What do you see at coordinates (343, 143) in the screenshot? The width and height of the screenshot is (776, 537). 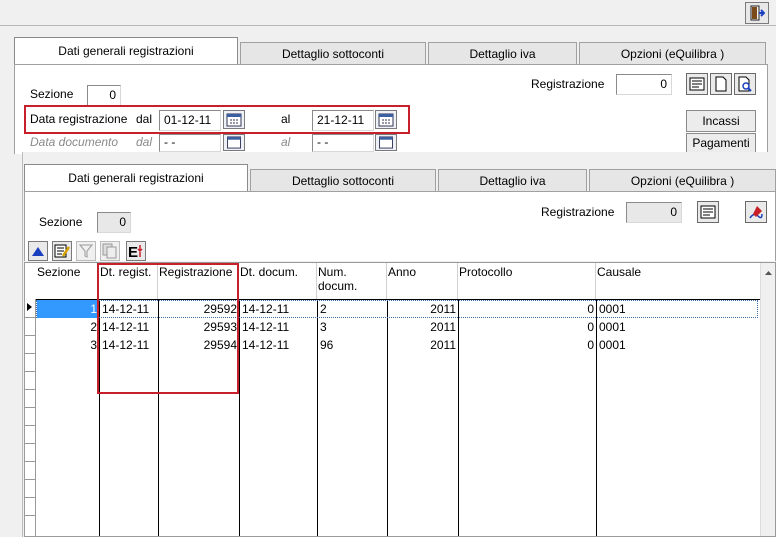 I see `doc-al-field: - -` at bounding box center [343, 143].